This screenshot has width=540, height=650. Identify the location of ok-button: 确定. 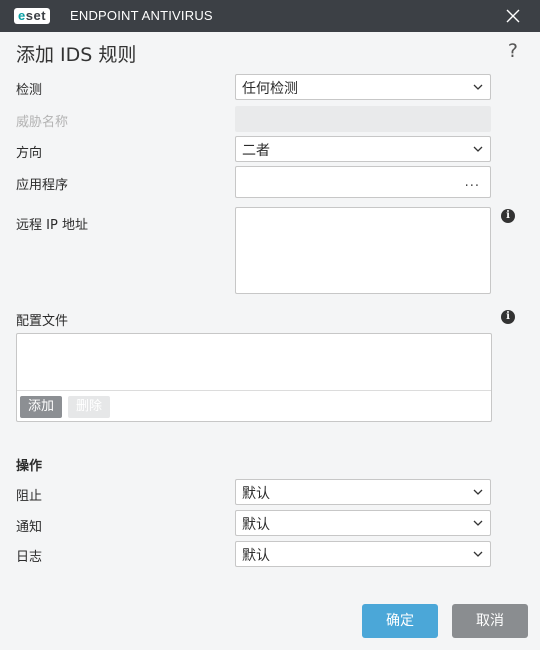
(400, 621).